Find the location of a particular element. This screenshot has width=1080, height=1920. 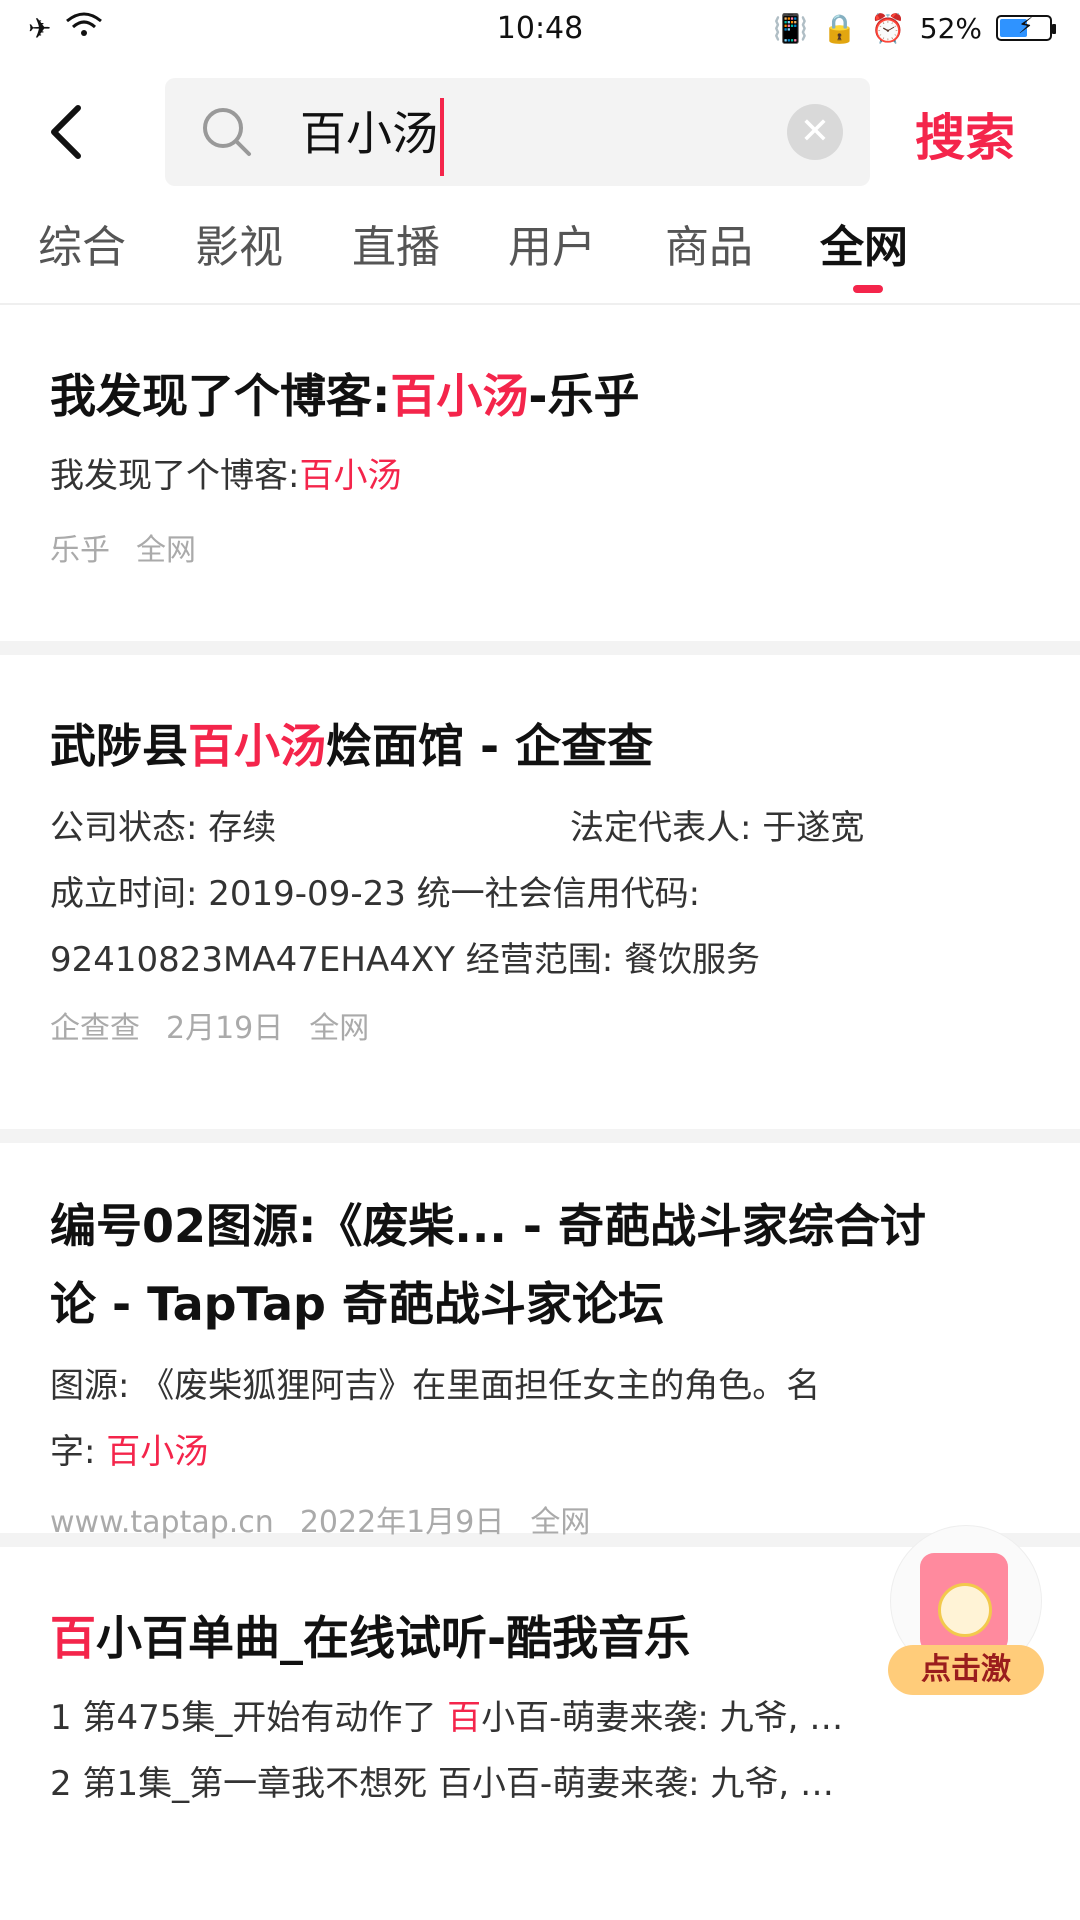

status-bar: ✈ 10:48 📳 🔒 ⏰ 52% ⚡ is located at coordinates (540, 28).